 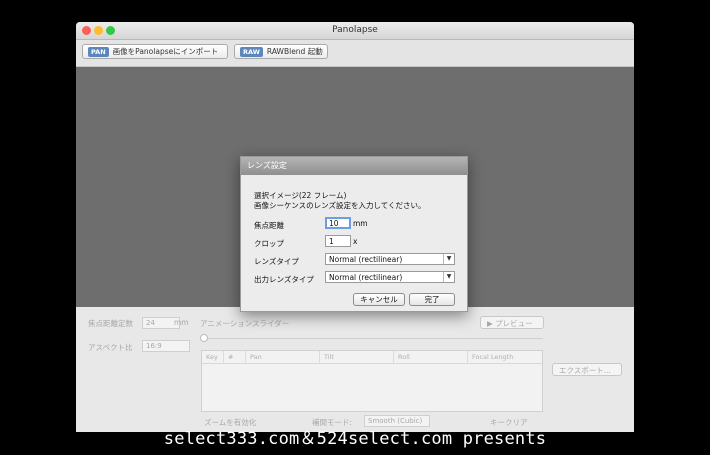 What do you see at coordinates (493, 357) in the screenshot?
I see `column-header: Focal Length` at bounding box center [493, 357].